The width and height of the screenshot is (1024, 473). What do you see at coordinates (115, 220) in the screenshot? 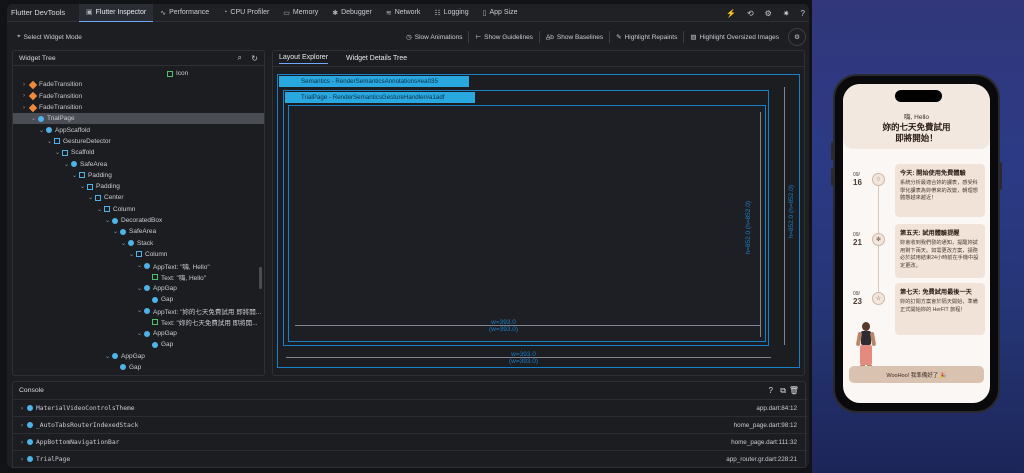
I see `widget-icon` at bounding box center [115, 220].